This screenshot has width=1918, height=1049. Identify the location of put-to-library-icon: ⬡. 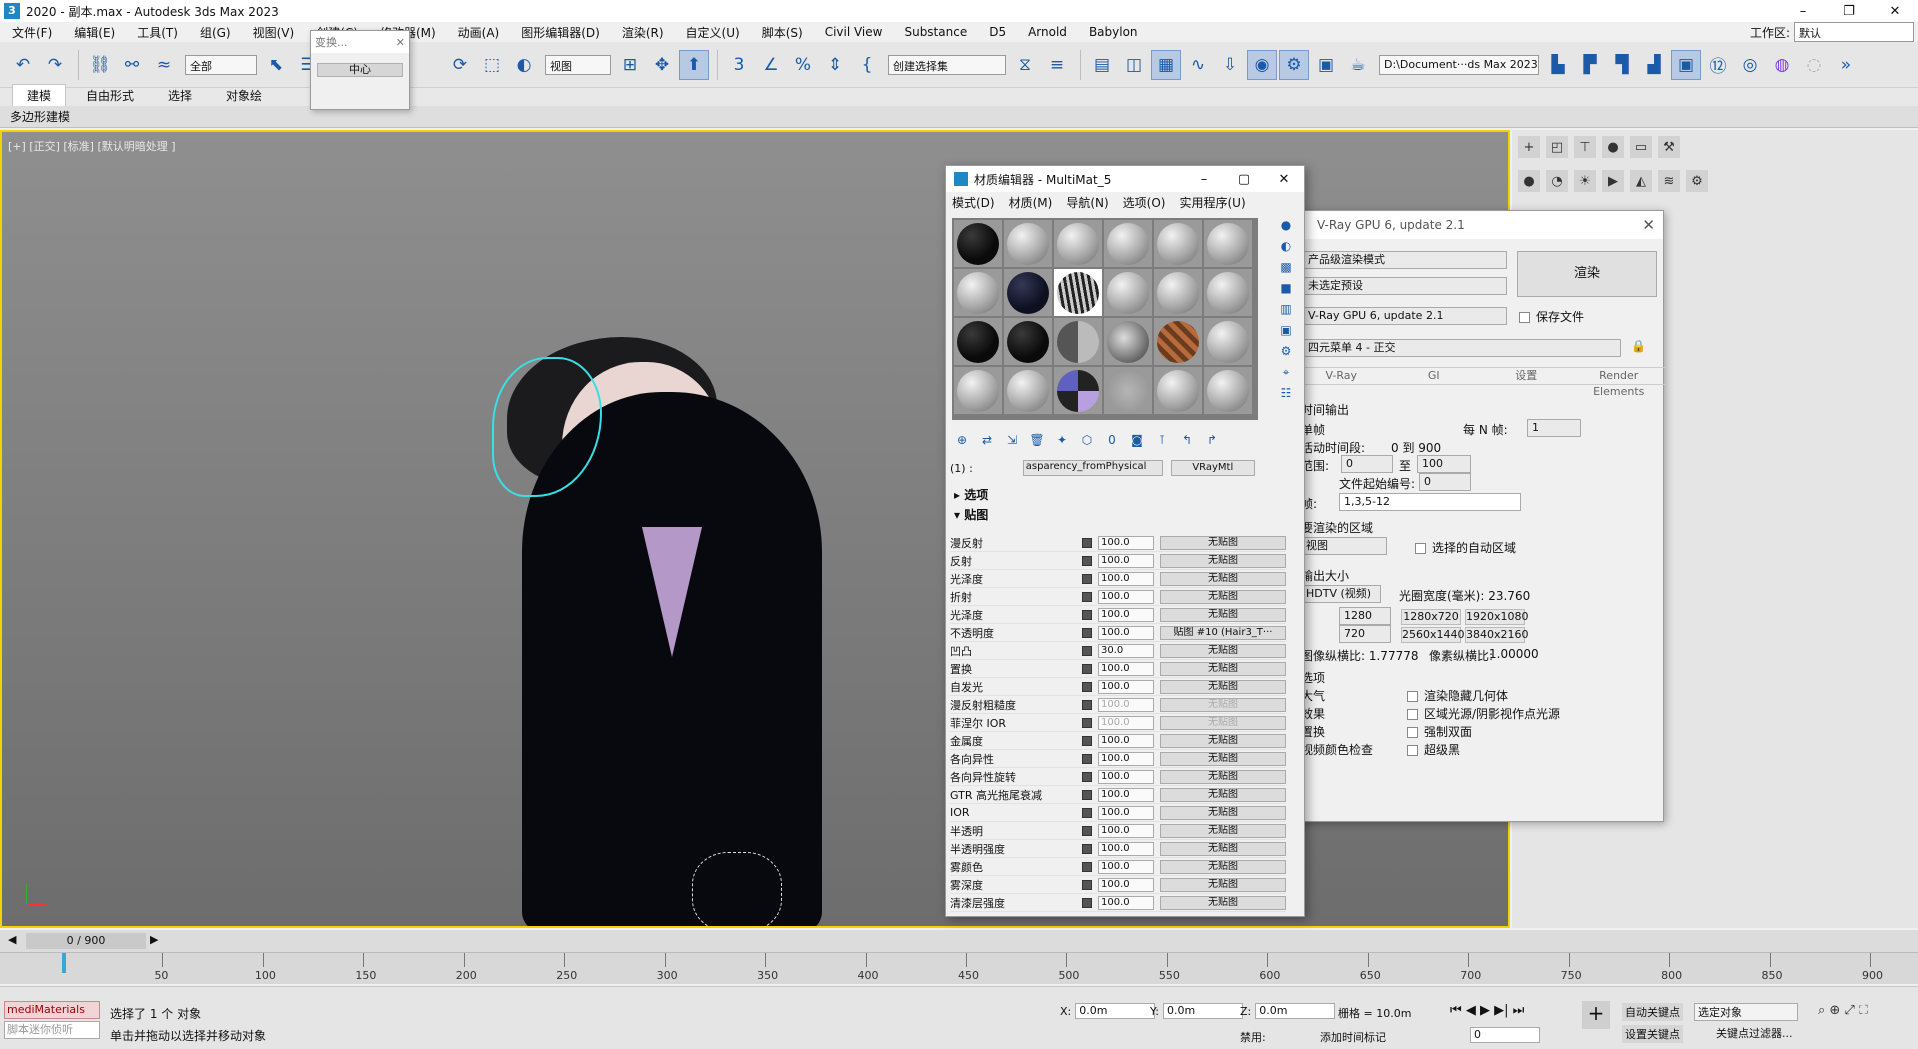
(1087, 440).